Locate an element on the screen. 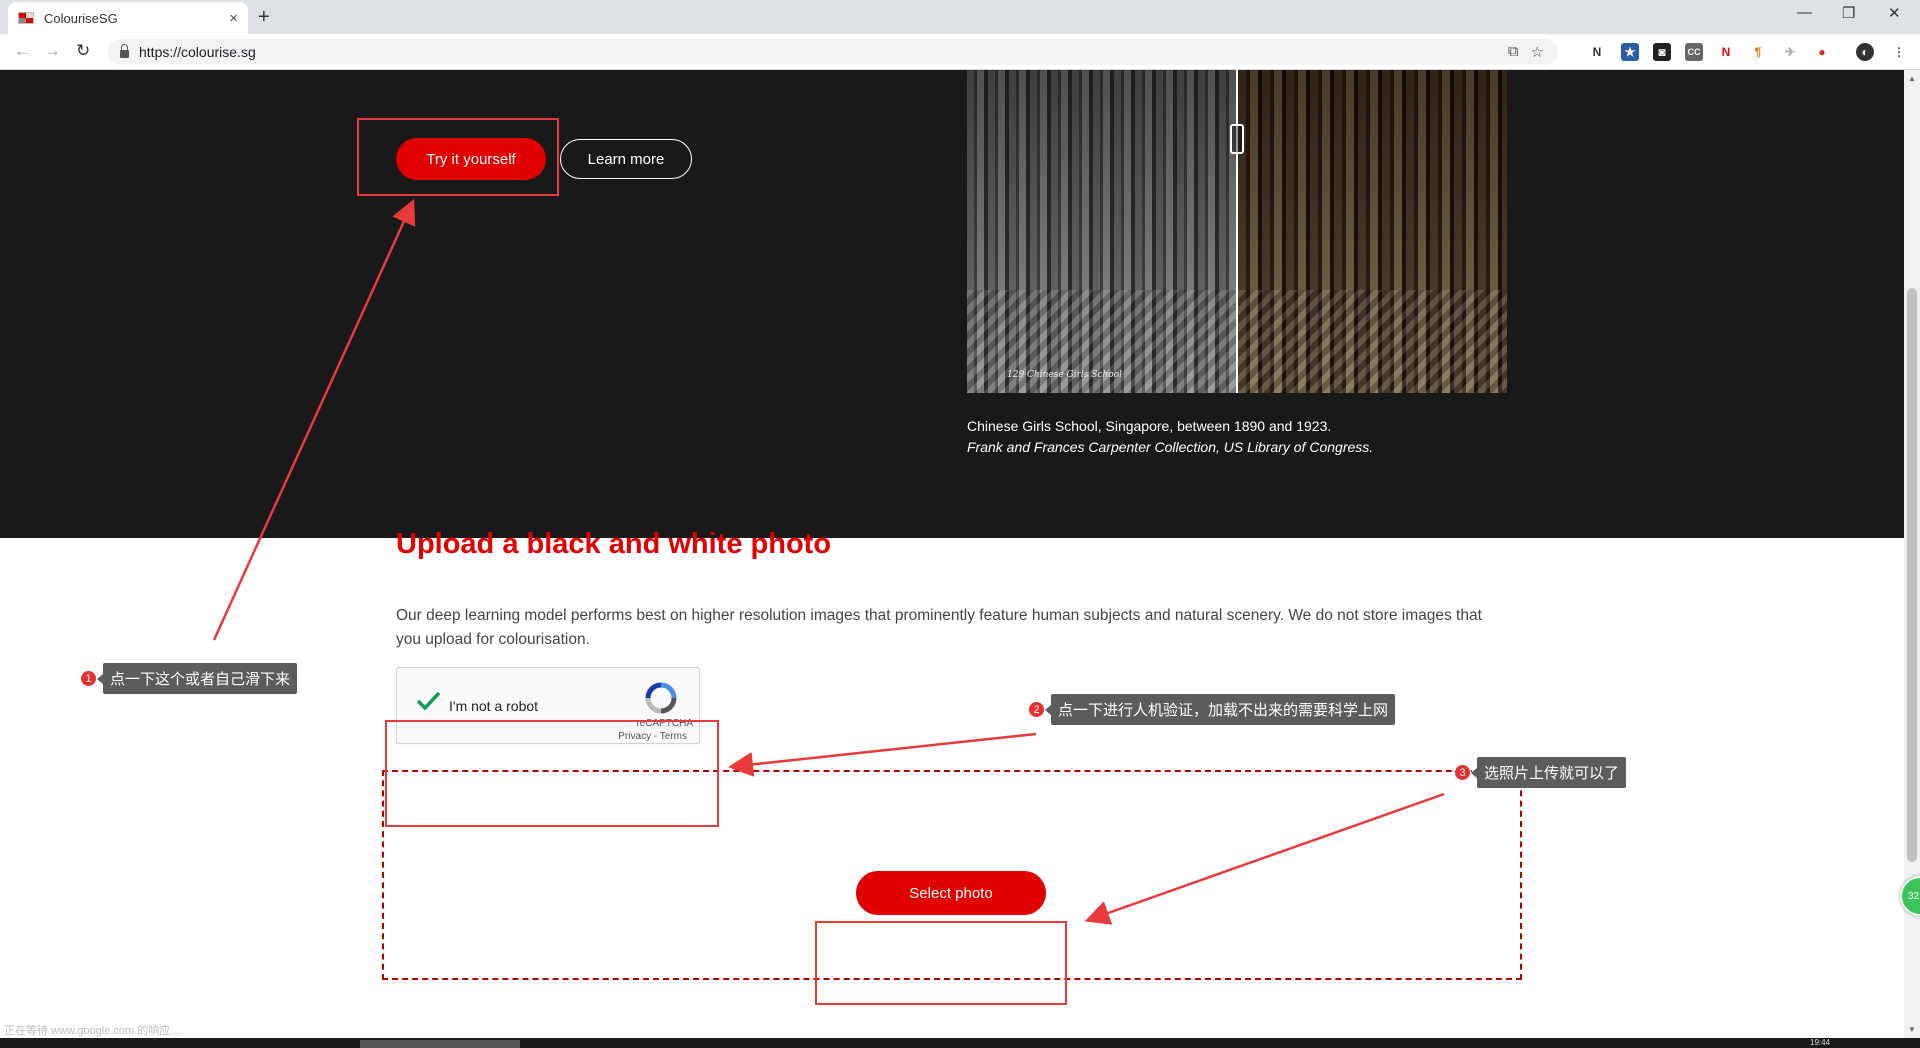 The width and height of the screenshot is (1920, 1048). profile-icon: ◐ is located at coordinates (1865, 52).